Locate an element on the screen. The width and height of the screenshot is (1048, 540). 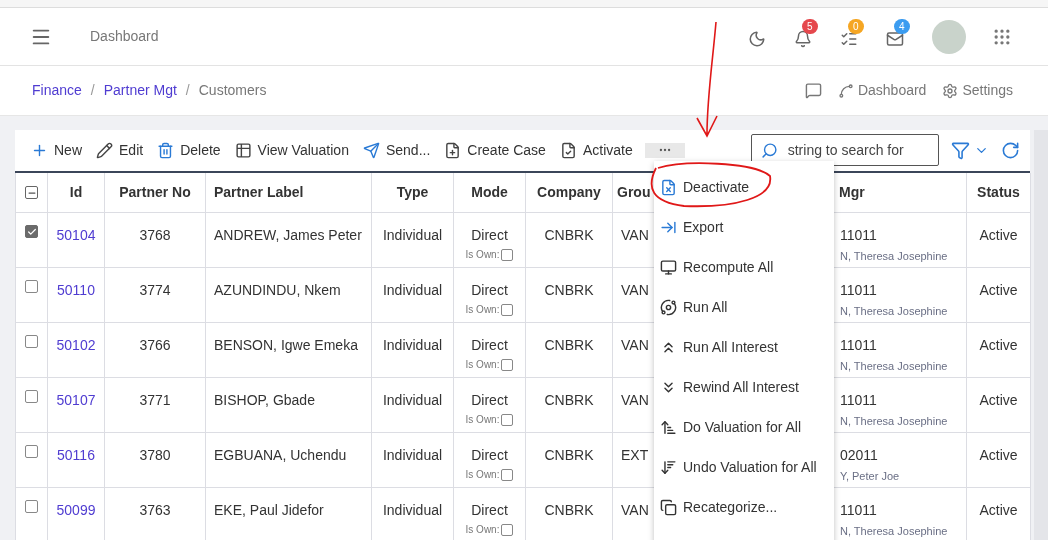
send-icon is located at coordinates (371, 150).